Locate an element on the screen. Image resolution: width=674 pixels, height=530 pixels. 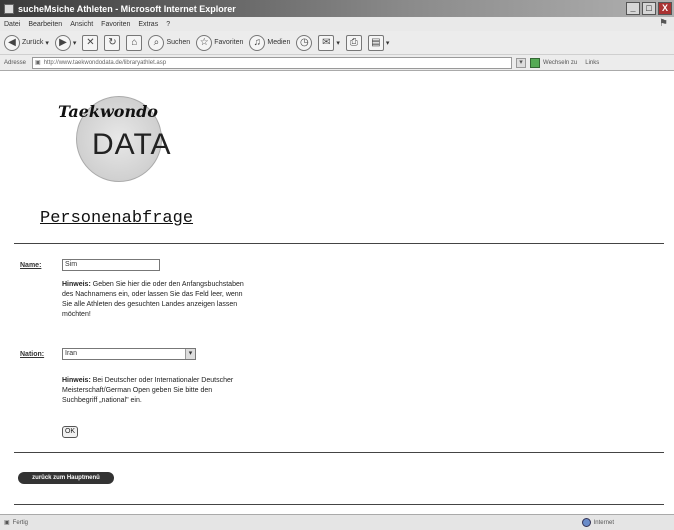
go-button: Wechseln zu is located at coordinates (554, 62).